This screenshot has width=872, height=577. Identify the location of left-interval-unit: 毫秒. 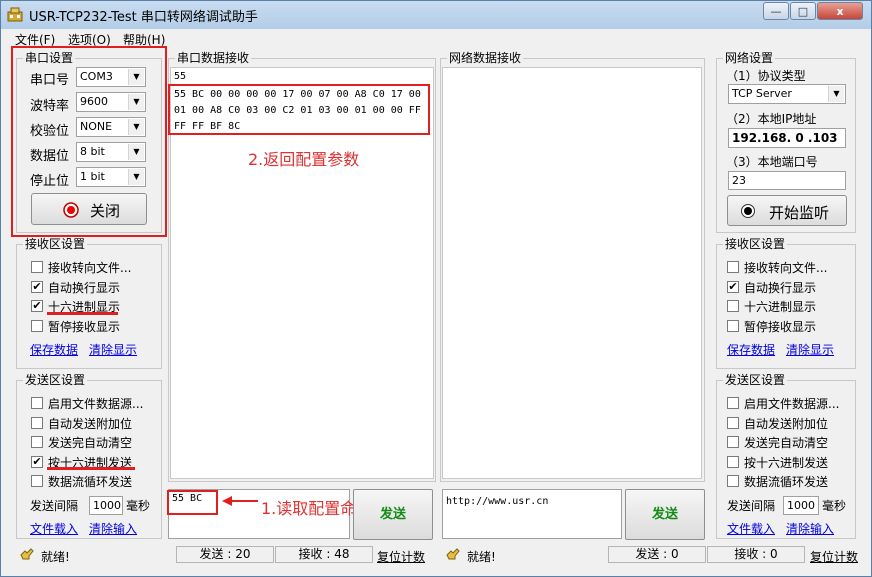
(138, 506).